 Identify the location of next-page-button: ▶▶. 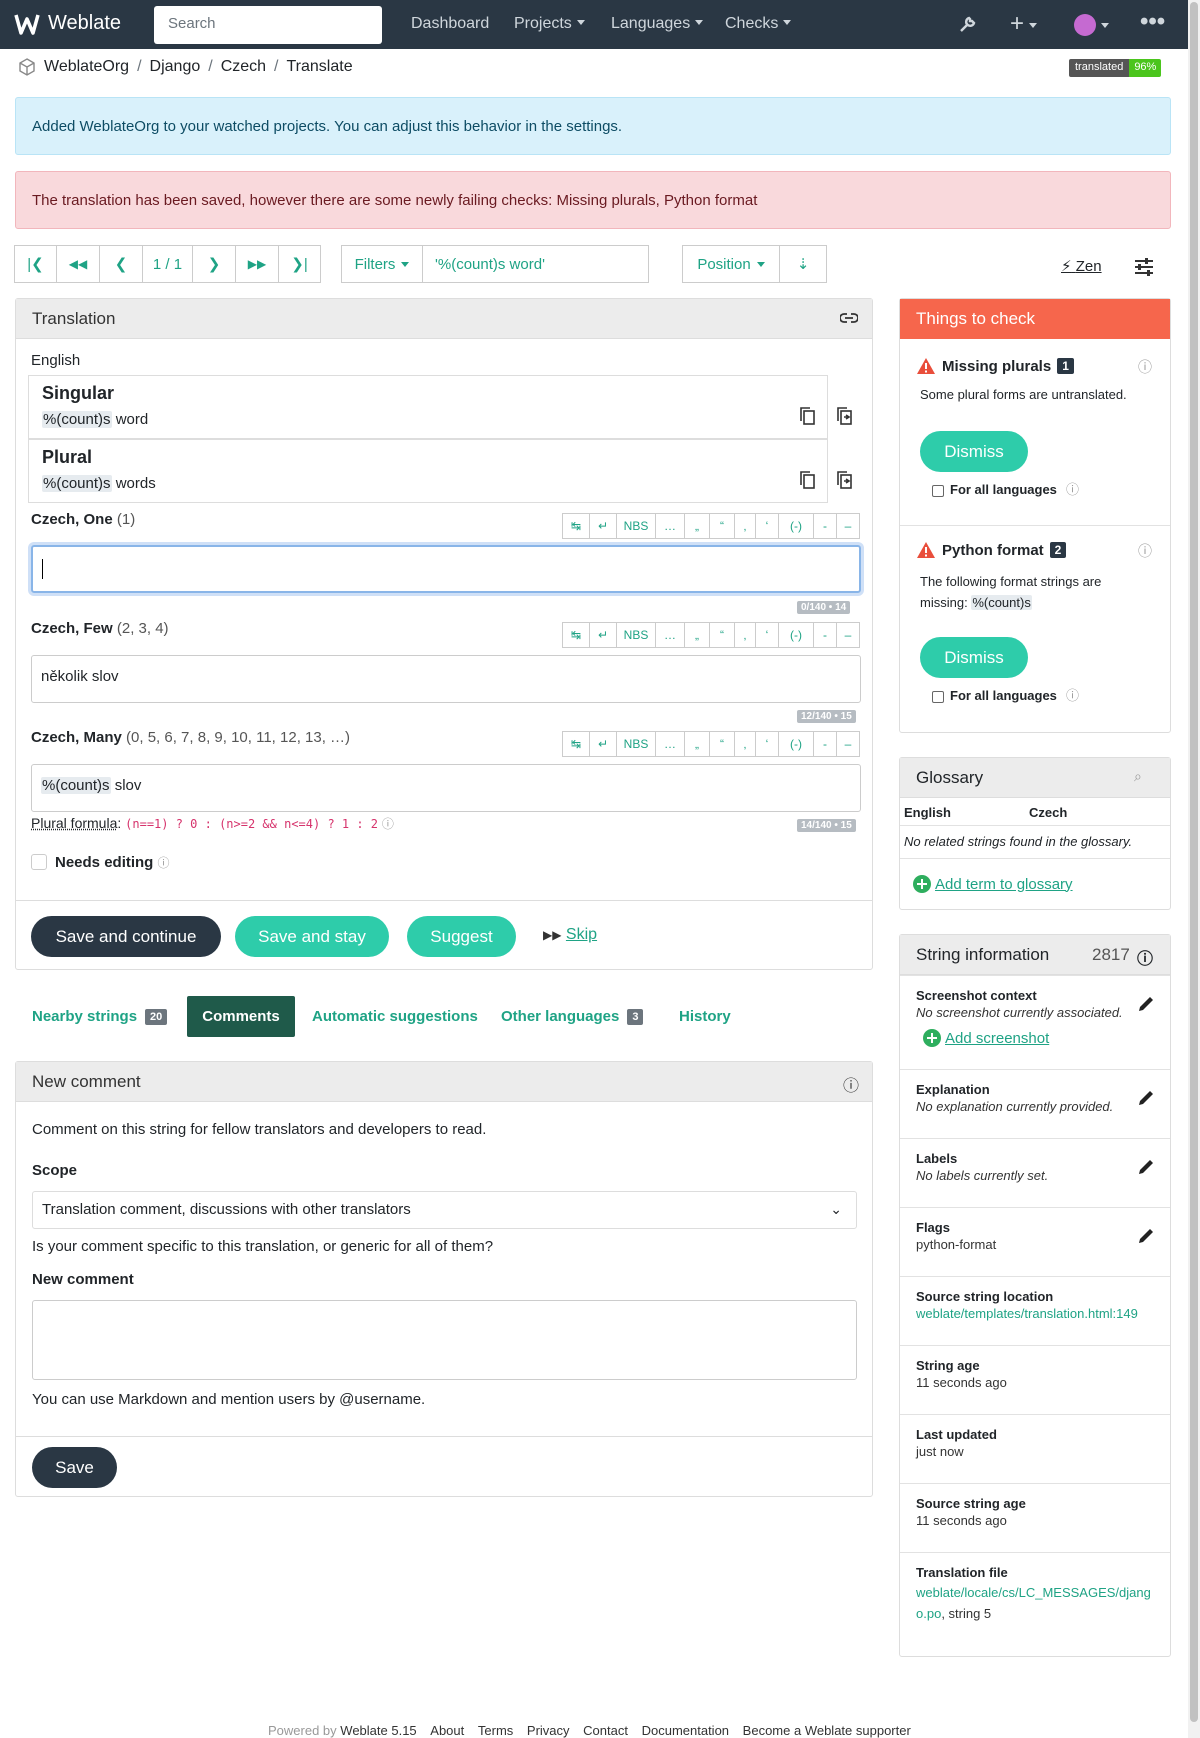
(257, 264).